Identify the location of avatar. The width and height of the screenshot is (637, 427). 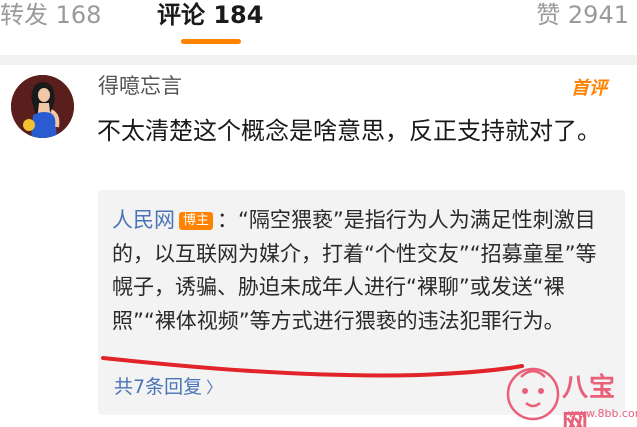
(42, 106).